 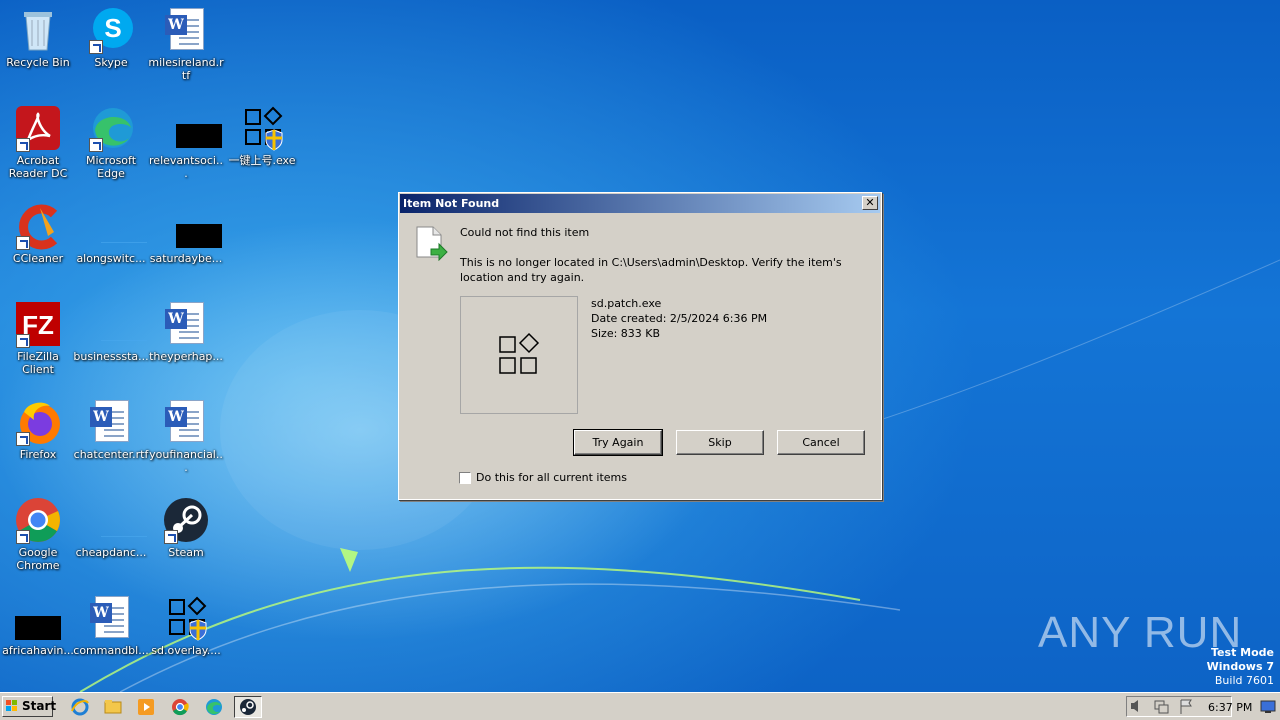 I want to click on steam-taskbar-button, so click(x=248, y=707).